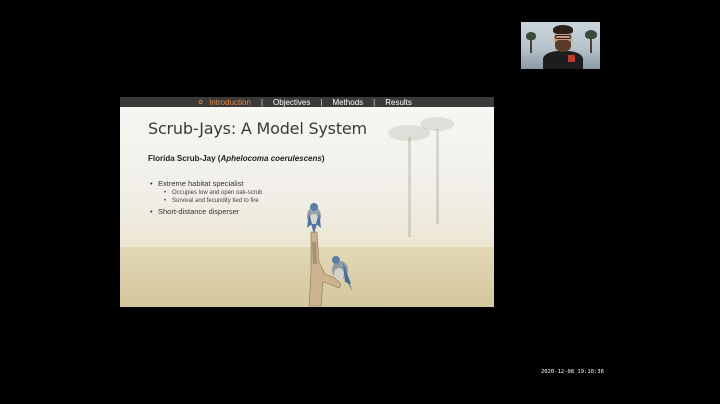  Describe the element at coordinates (201, 102) in the screenshot. I see `sprout-icon: ✿` at that location.